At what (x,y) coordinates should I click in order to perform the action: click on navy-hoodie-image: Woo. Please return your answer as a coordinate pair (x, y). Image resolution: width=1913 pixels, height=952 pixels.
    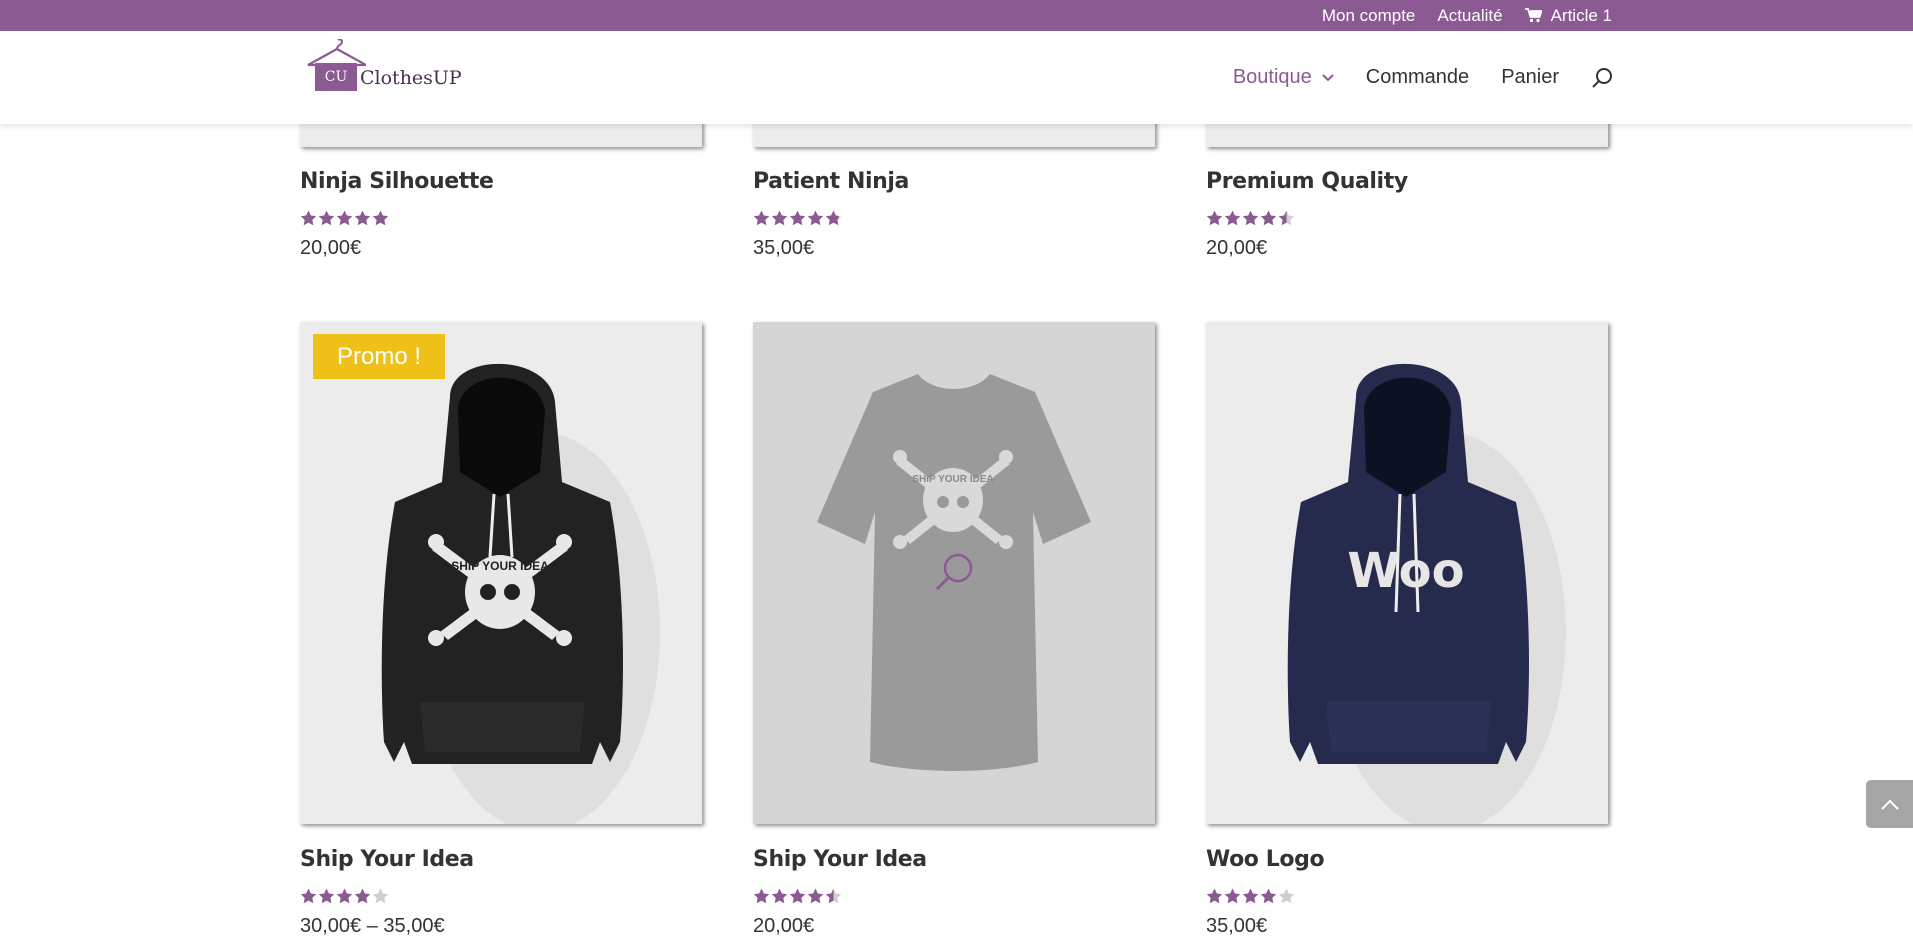
    Looking at the image, I should click on (1426, 597).